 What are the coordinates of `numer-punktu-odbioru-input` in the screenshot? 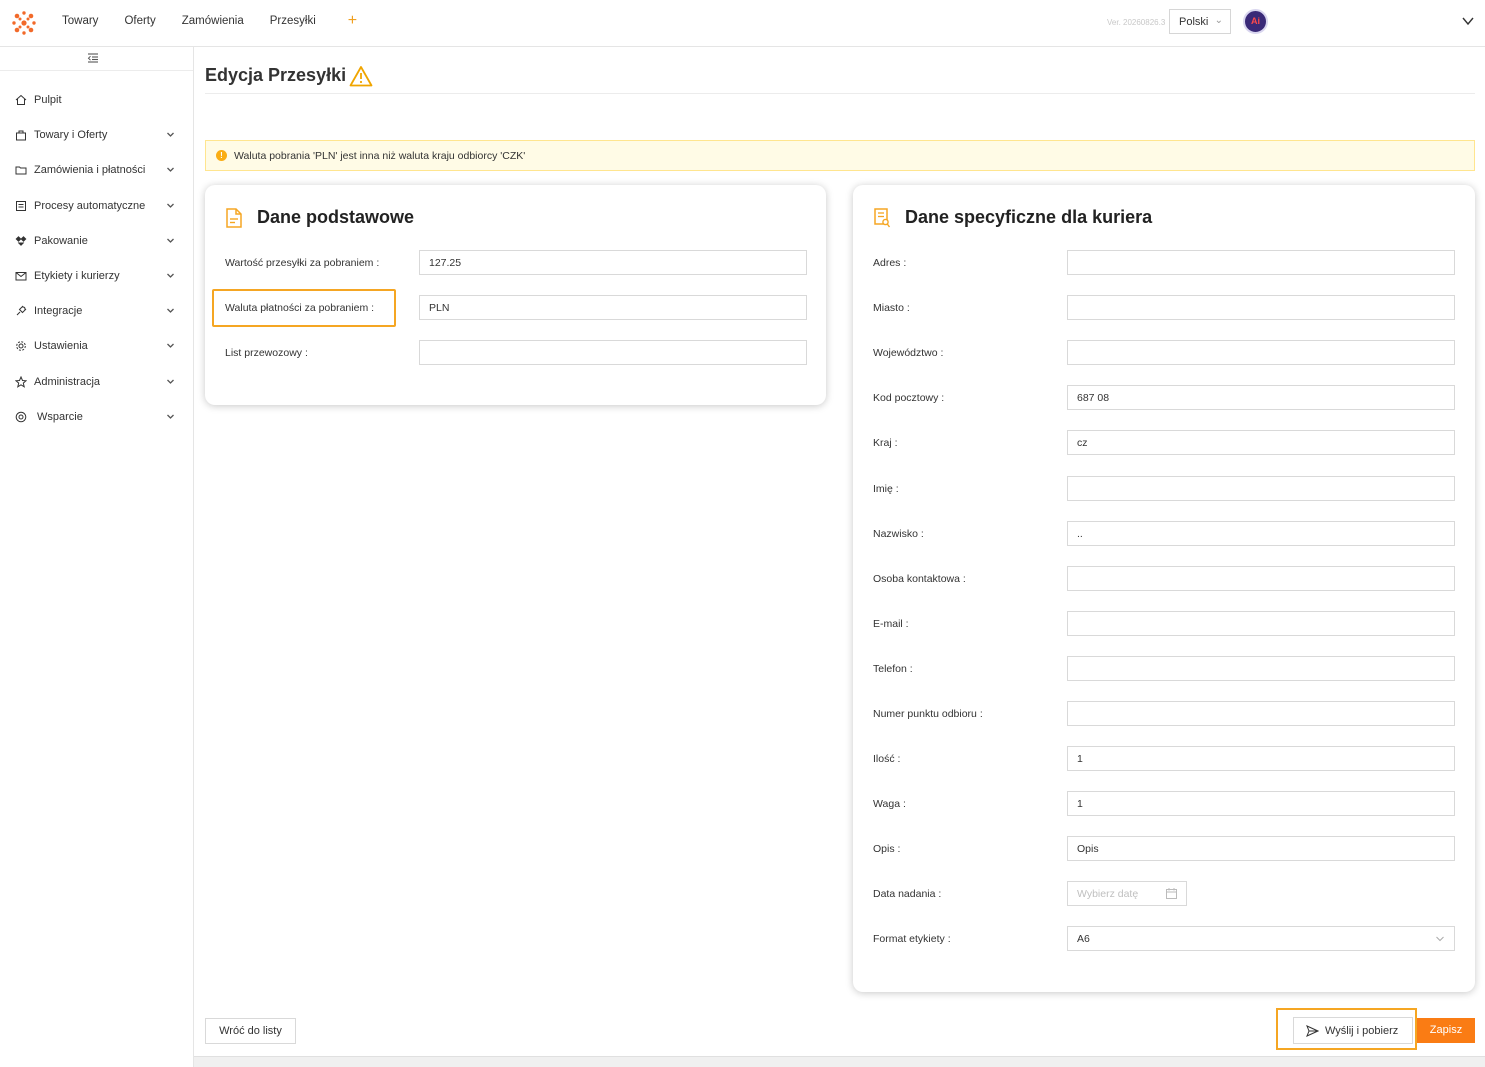 It's located at (1261, 713).